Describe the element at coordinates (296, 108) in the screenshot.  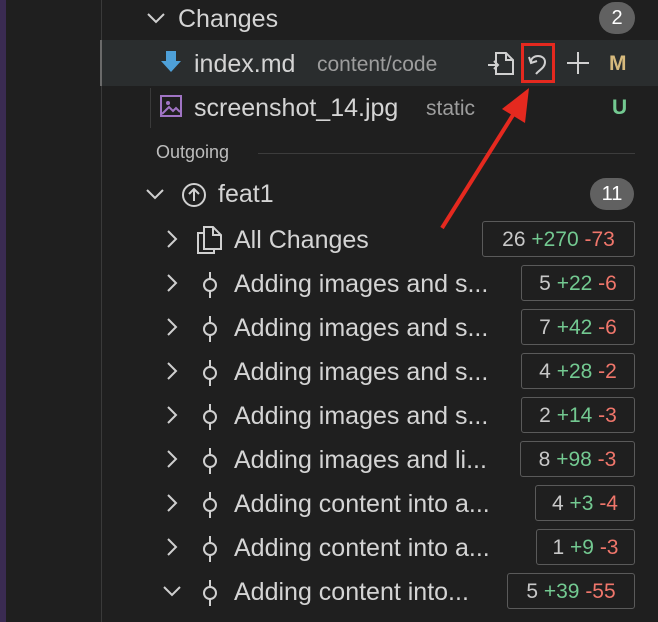
I see `file-name: screenshot_14.jpg` at that location.